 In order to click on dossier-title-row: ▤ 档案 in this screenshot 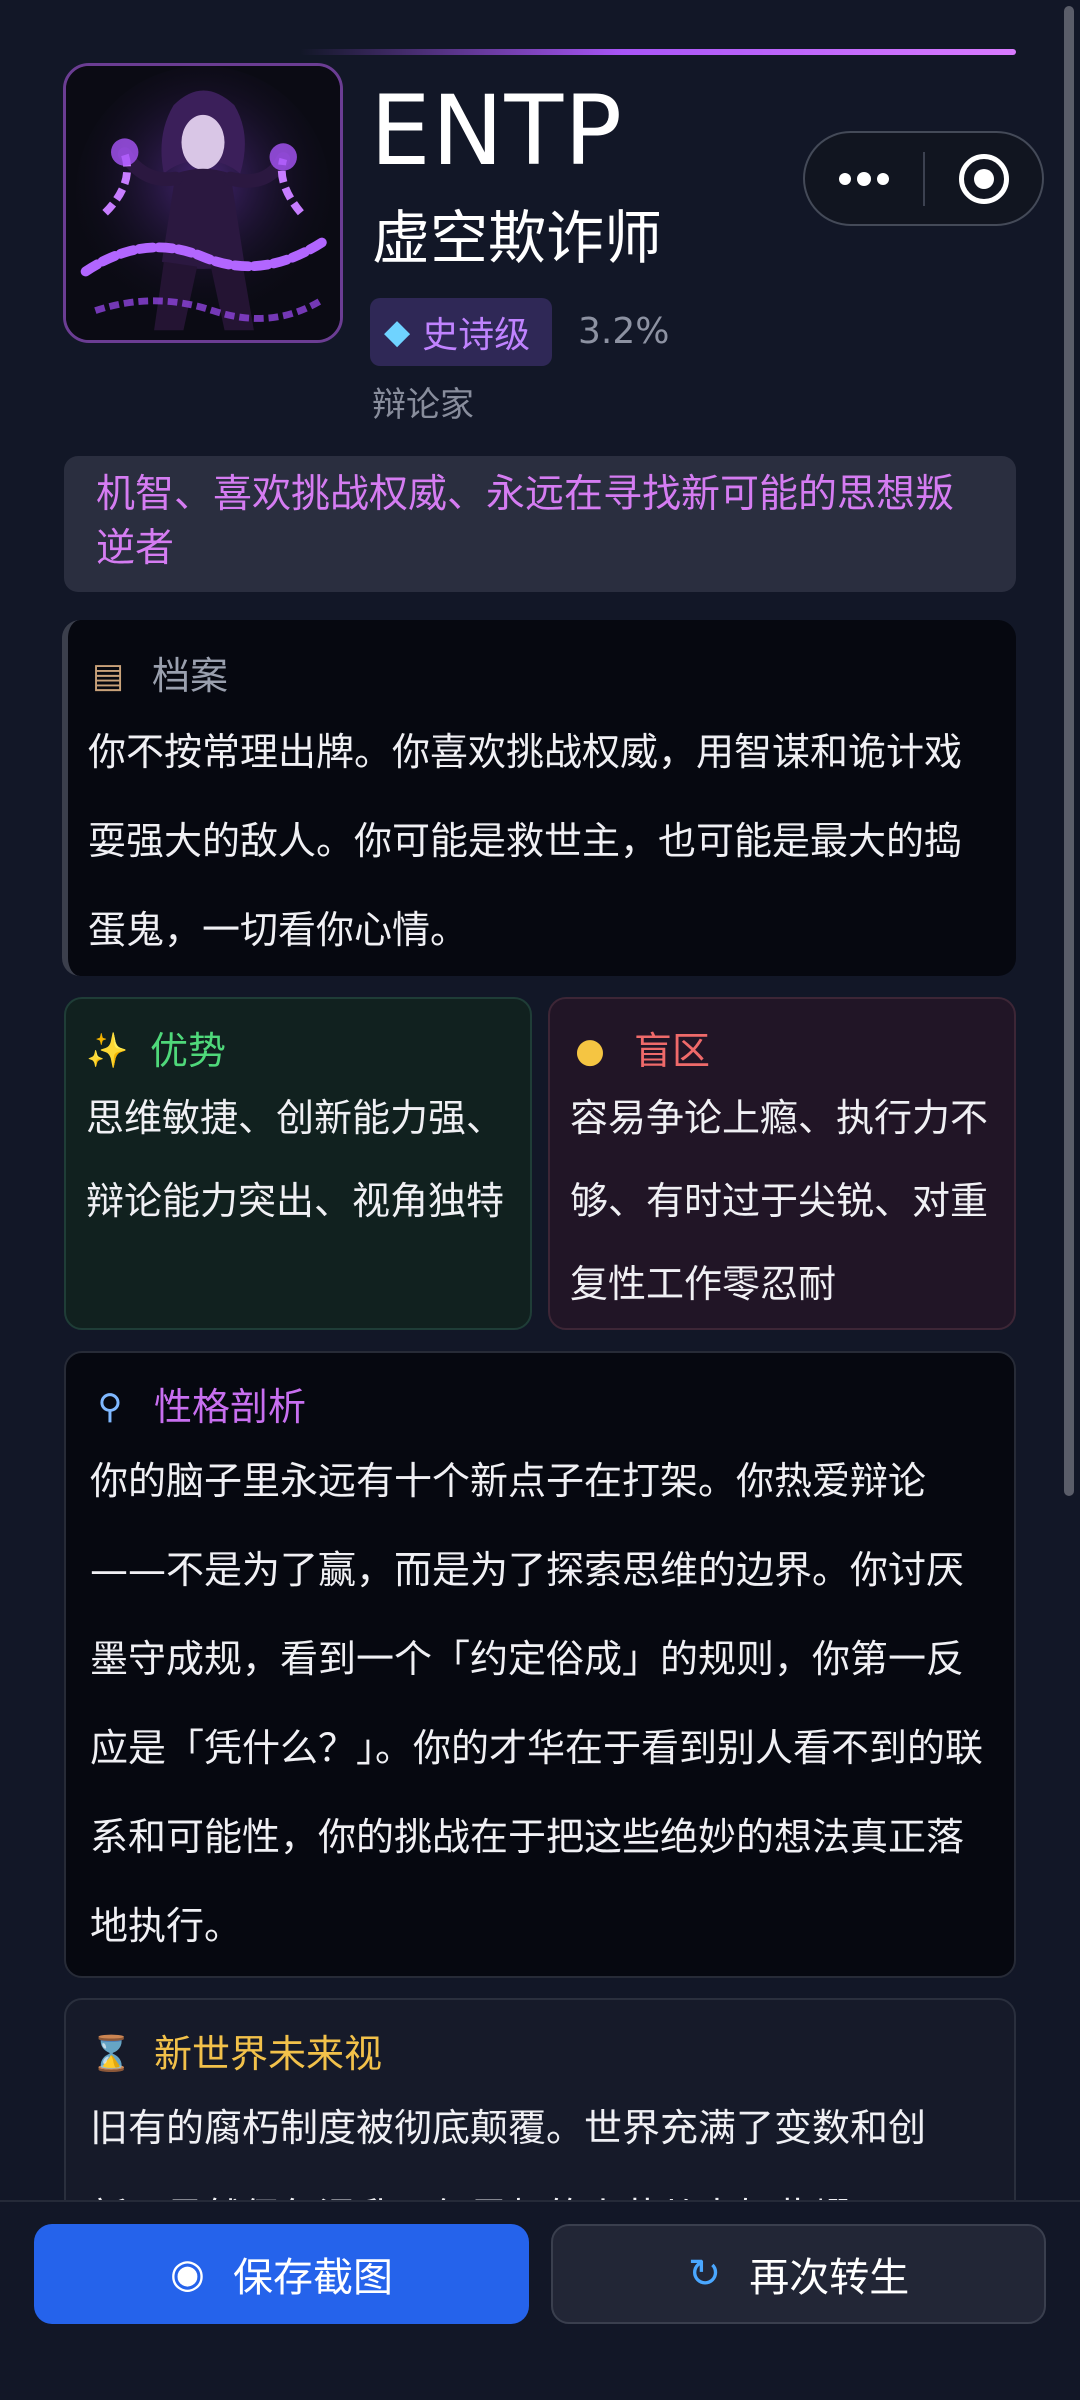, I will do `click(537, 676)`.